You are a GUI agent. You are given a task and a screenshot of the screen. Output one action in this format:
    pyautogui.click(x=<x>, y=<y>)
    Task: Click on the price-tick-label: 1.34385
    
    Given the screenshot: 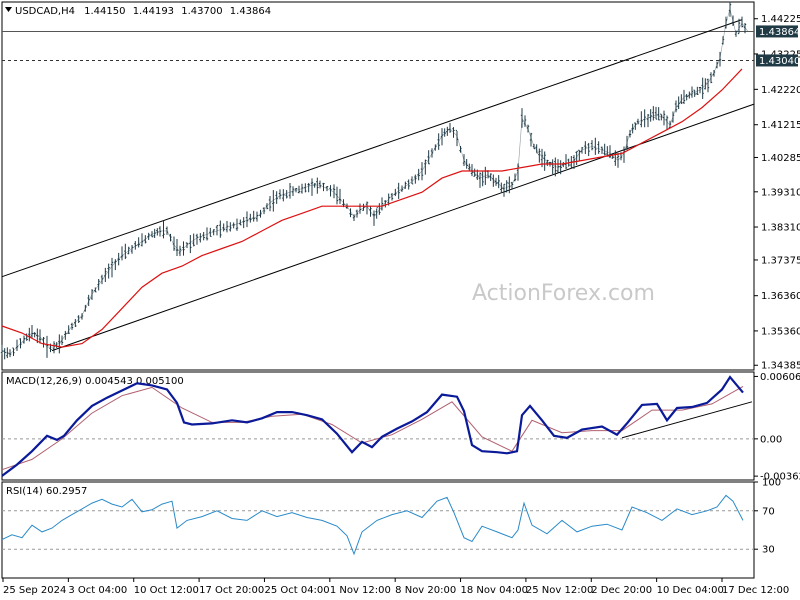 What is the action you would take?
    pyautogui.click(x=780, y=366)
    